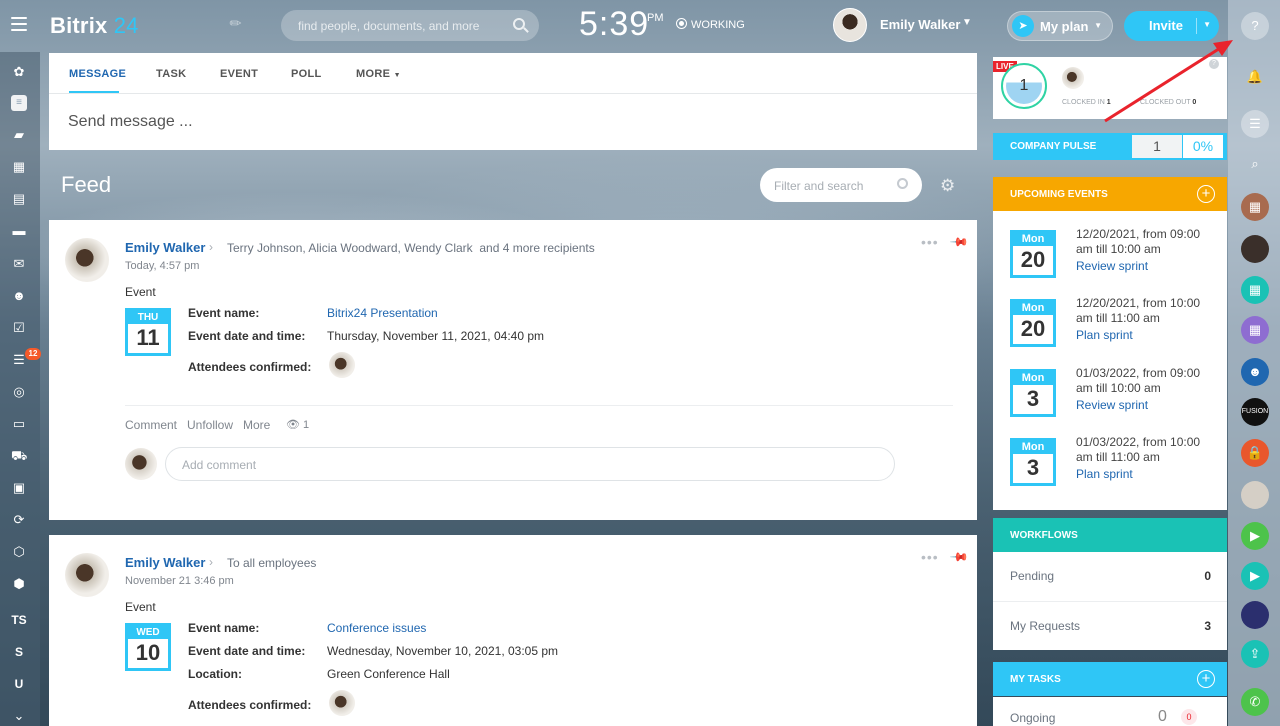 The width and height of the screenshot is (1280, 726). What do you see at coordinates (236, 23) in the screenshot?
I see `pencil-icon: ✎` at bounding box center [236, 23].